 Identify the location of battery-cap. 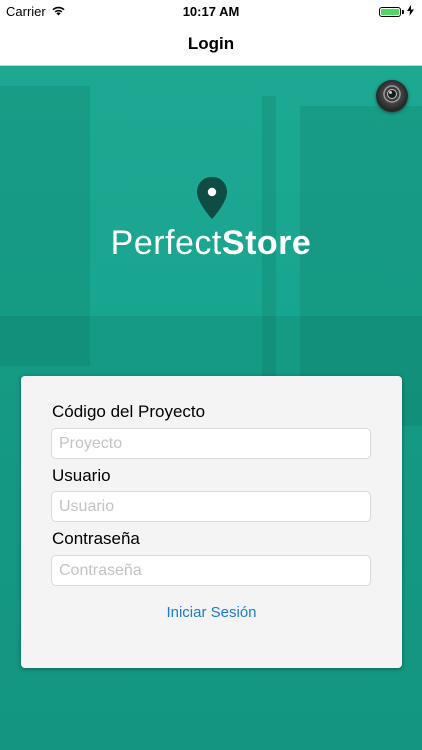
(403, 11).